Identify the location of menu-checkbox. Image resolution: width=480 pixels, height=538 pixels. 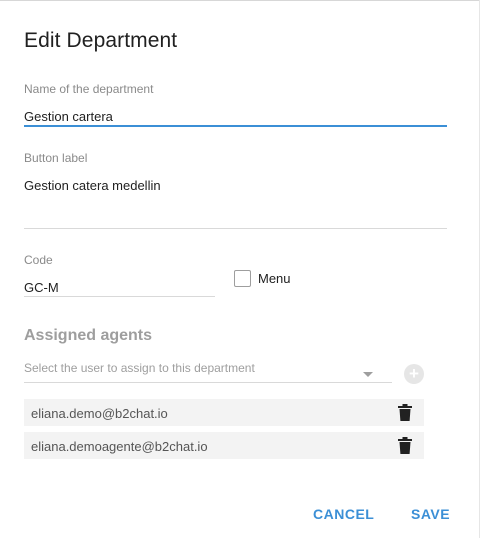
(242, 278).